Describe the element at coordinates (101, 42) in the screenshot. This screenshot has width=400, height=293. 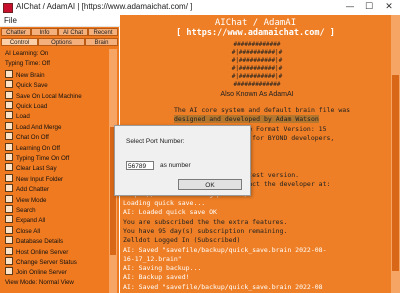
I see `tab-brain: Brain` at that location.